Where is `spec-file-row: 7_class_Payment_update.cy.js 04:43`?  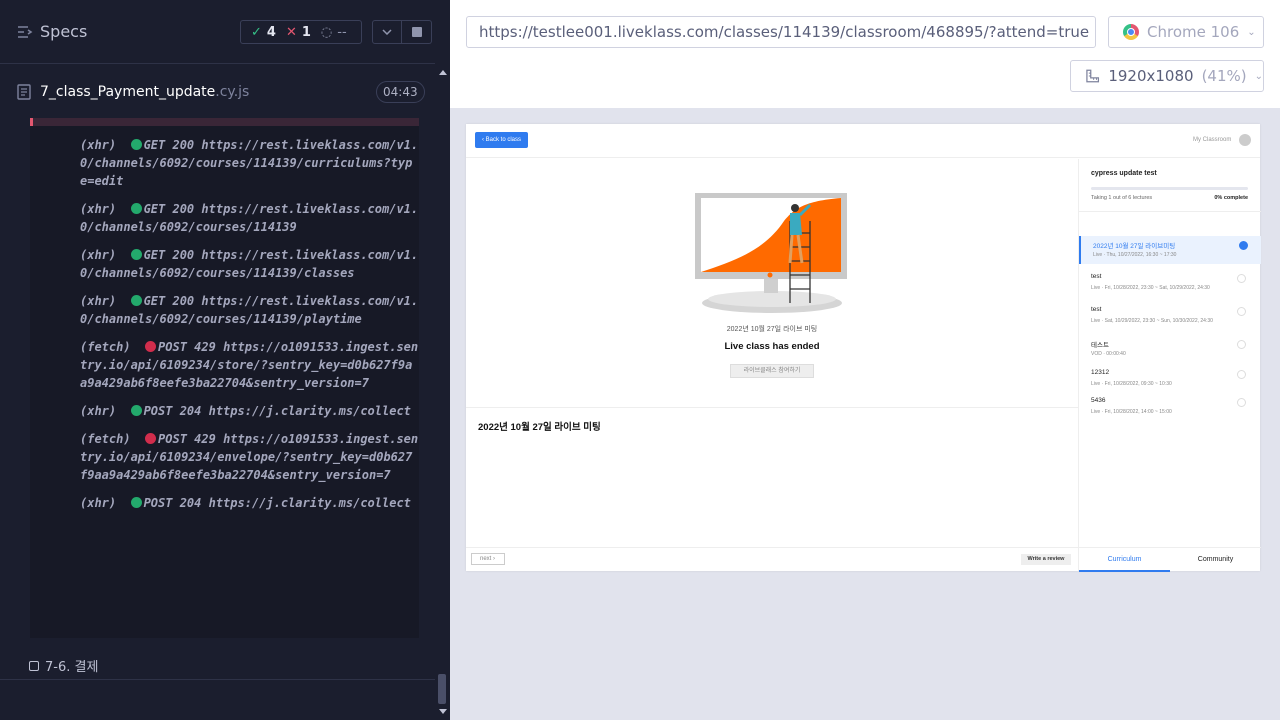
spec-file-row: 7_class_Payment_update.cy.js 04:43 is located at coordinates (217, 91).